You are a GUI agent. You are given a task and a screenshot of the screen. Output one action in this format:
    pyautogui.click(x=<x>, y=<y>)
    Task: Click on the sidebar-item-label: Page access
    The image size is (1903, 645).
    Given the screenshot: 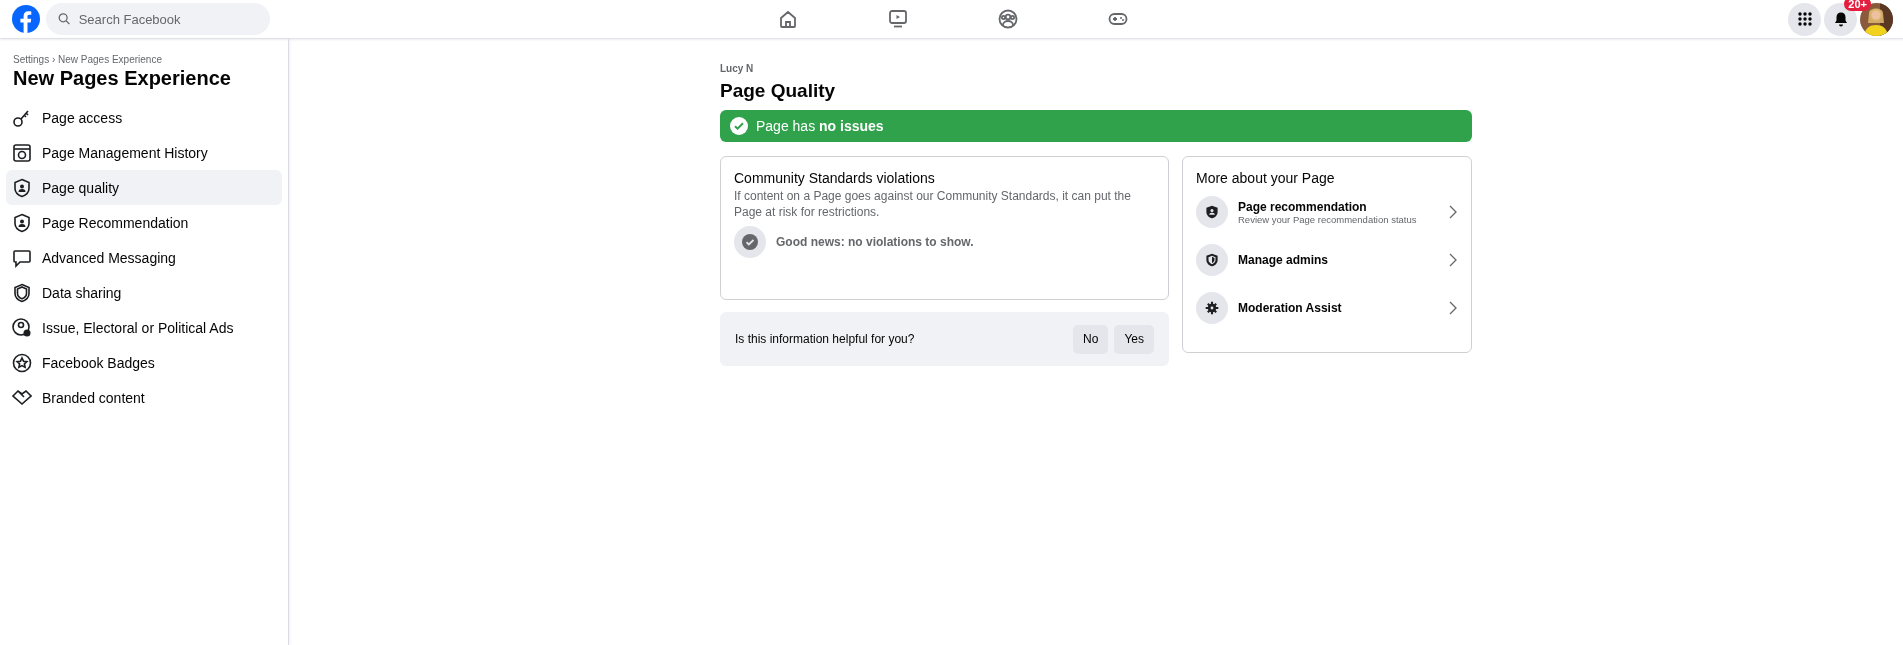 What is the action you would take?
    pyautogui.click(x=82, y=117)
    